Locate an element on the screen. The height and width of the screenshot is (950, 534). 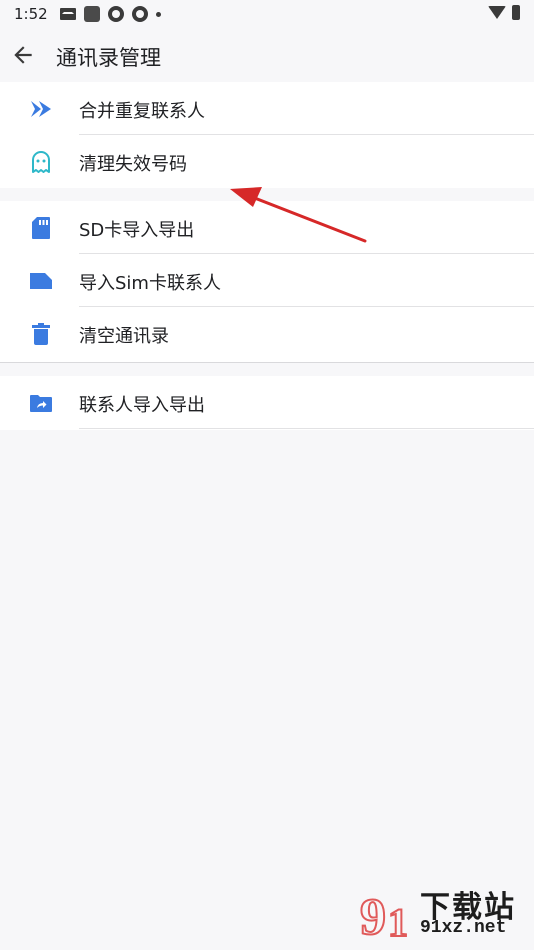
menu-item-label: SD卡导入导出 is located at coordinates (137, 230).